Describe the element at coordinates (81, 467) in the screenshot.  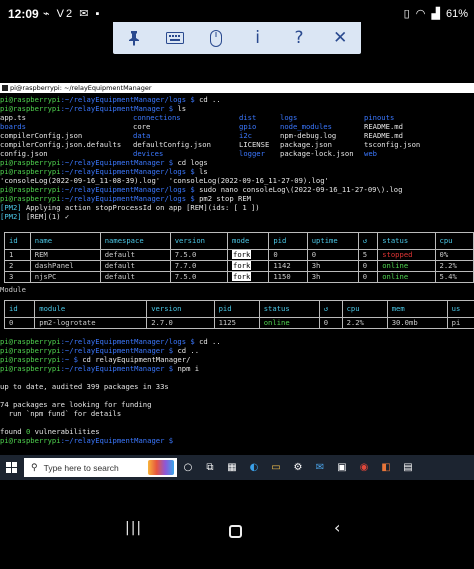
I see `search-placeholder: Type here to search` at that location.